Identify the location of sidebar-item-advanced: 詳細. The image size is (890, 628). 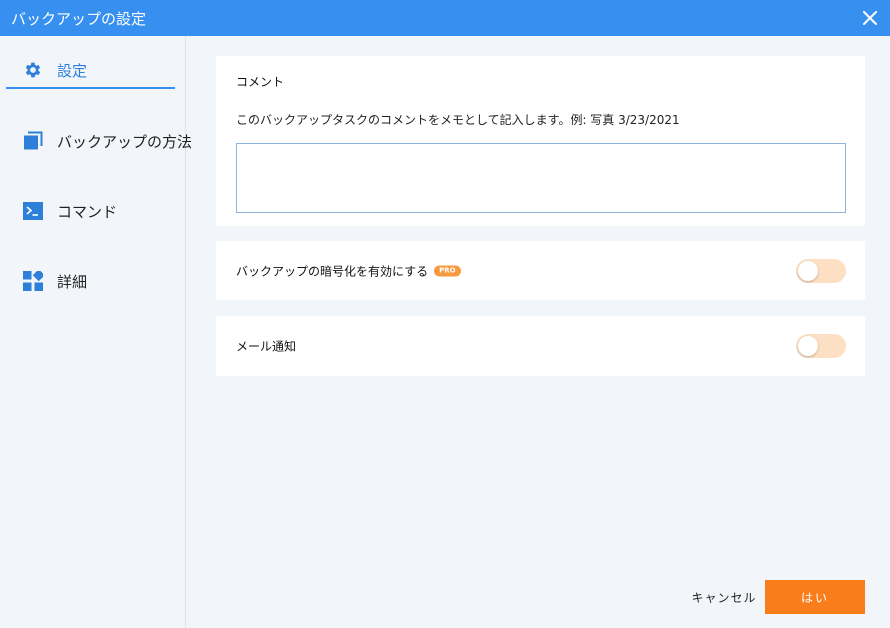
(90, 281).